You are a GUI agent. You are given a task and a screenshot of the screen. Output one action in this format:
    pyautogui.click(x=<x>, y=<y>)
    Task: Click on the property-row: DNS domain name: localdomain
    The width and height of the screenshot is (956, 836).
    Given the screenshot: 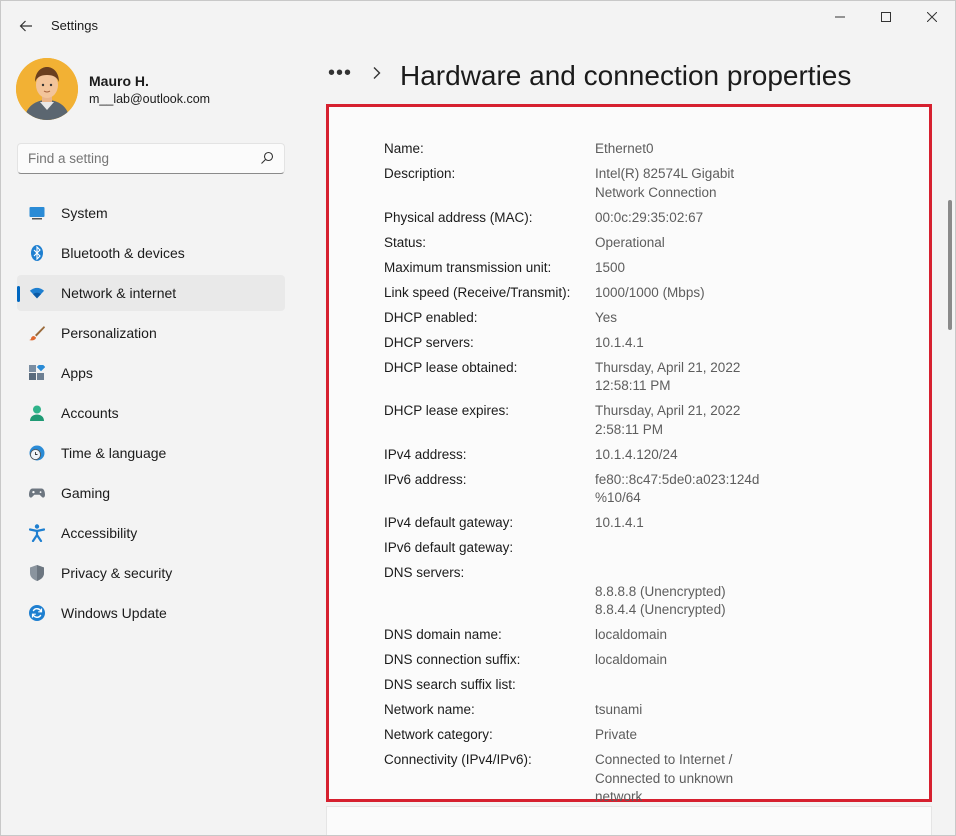 What is the action you would take?
    pyautogui.click(x=644, y=635)
    